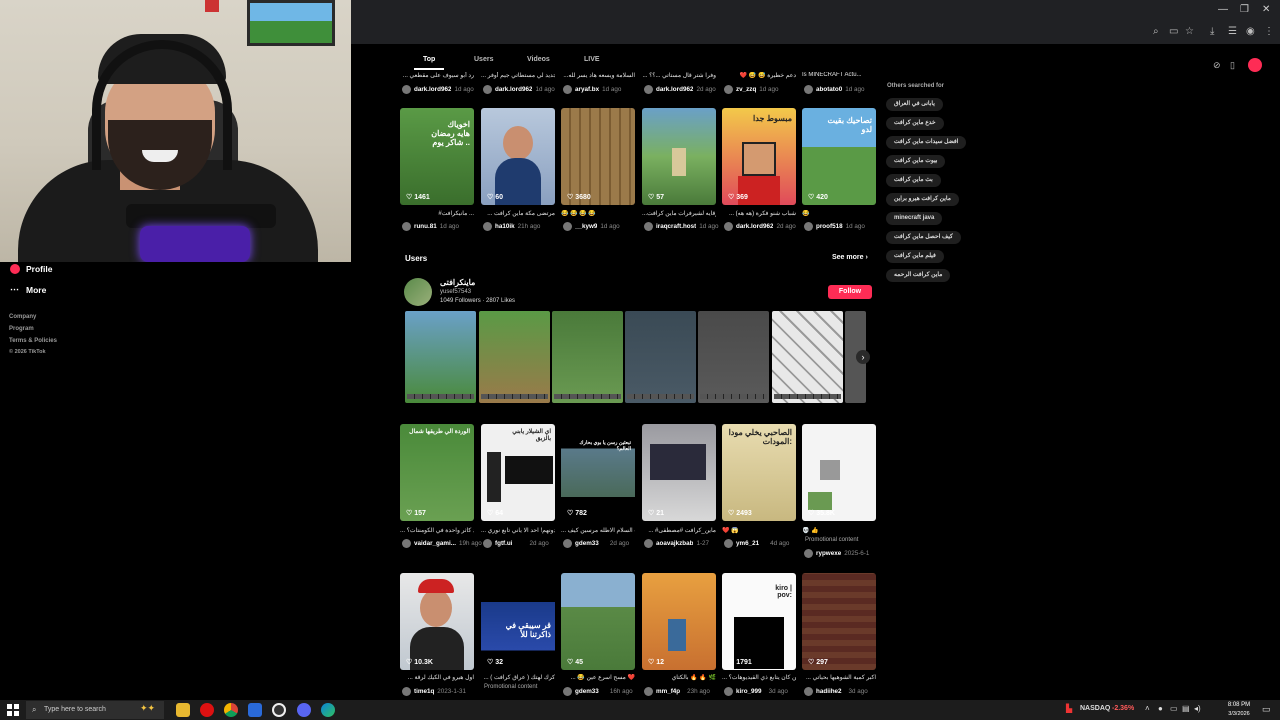 Image resolution: width=1280 pixels, height=720 pixels. Describe the element at coordinates (538, 59) in the screenshot. I see `tab-videos: Videos` at that location.